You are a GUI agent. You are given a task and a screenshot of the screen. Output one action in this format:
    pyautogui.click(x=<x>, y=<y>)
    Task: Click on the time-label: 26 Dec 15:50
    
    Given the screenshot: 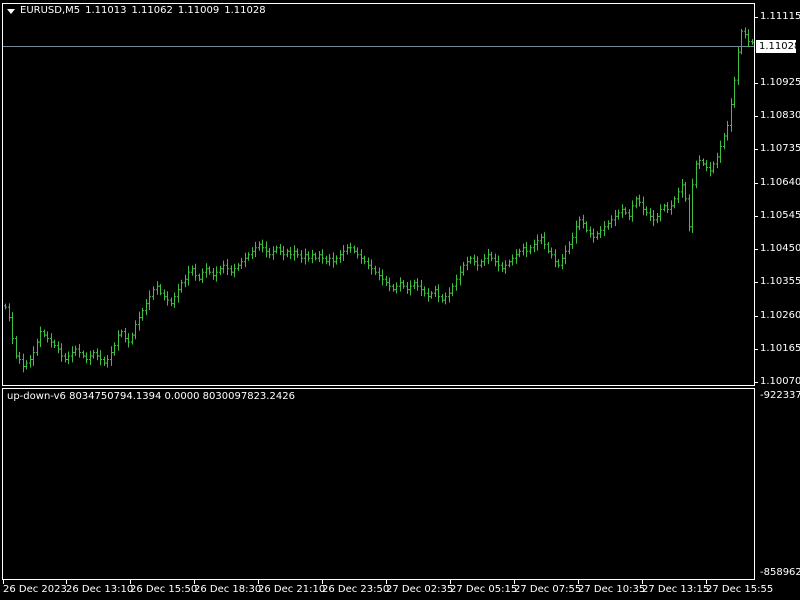 What is the action you would take?
    pyautogui.click(x=164, y=589)
    